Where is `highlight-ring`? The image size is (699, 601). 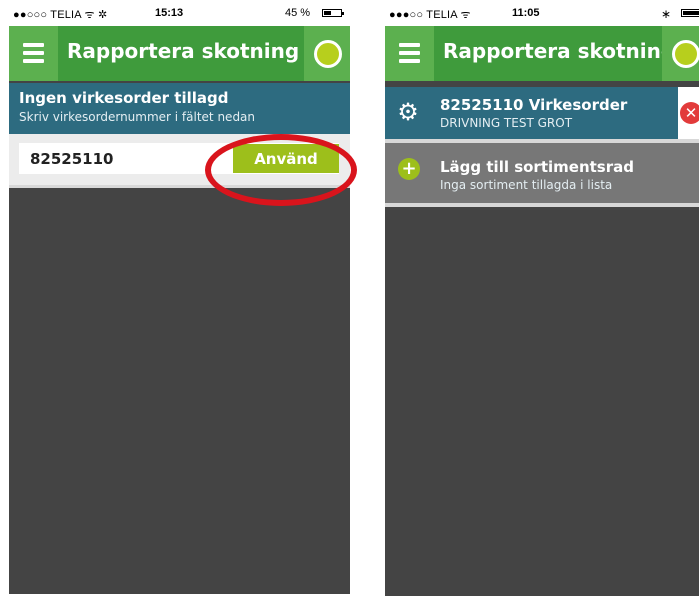
highlight-ring is located at coordinates (281, 170).